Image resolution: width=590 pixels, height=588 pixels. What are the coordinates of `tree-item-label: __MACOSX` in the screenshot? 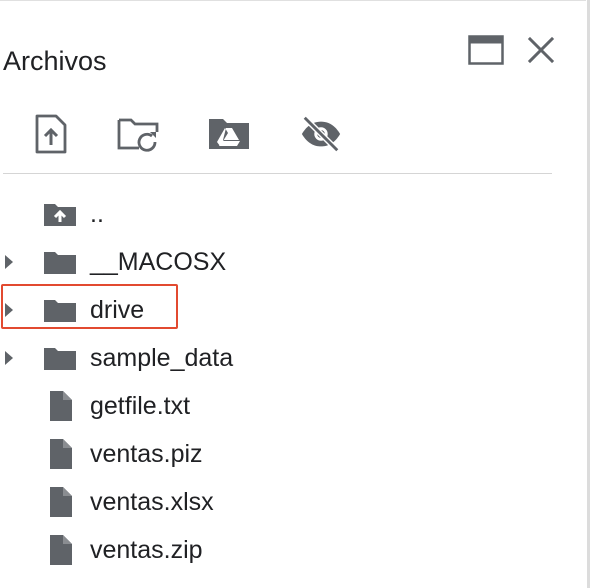 It's located at (158, 262).